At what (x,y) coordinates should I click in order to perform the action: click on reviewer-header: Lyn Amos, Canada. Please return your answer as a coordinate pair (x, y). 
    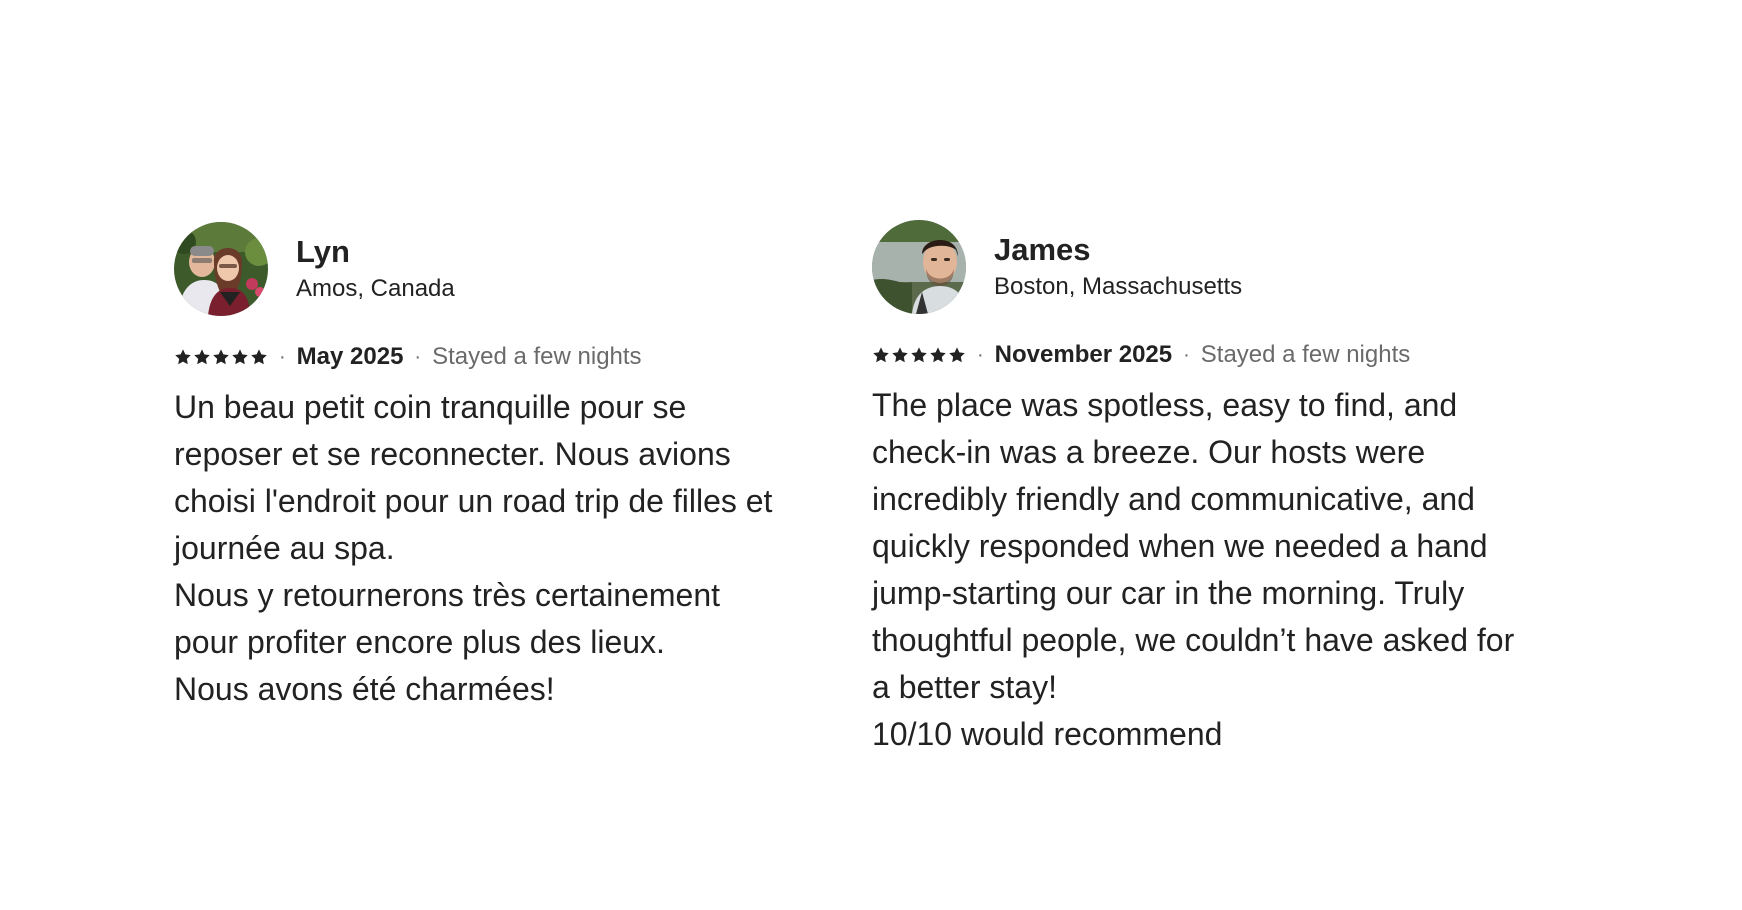
    Looking at the image, I should click on (478, 269).